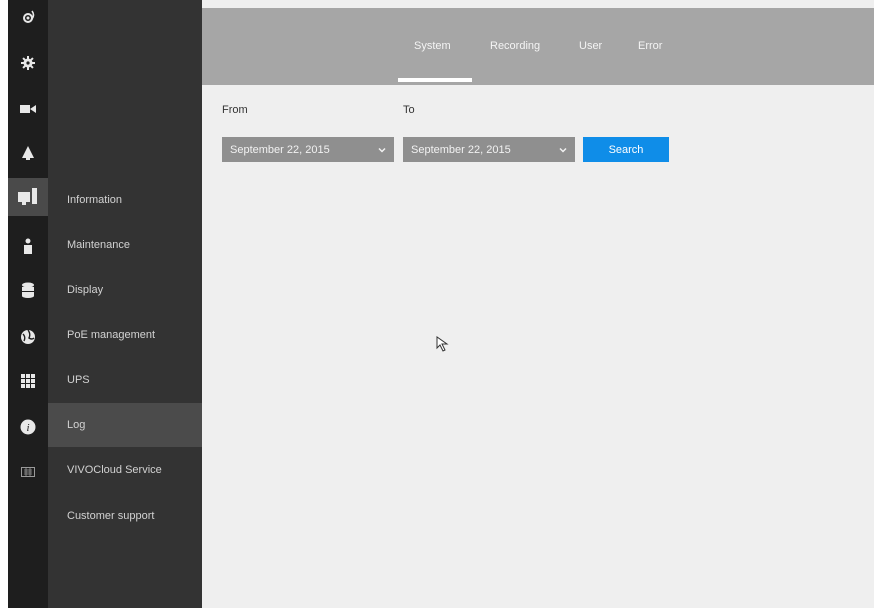 The width and height of the screenshot is (874, 608). Describe the element at coordinates (432, 46) in the screenshot. I see `tab-system: System` at that location.